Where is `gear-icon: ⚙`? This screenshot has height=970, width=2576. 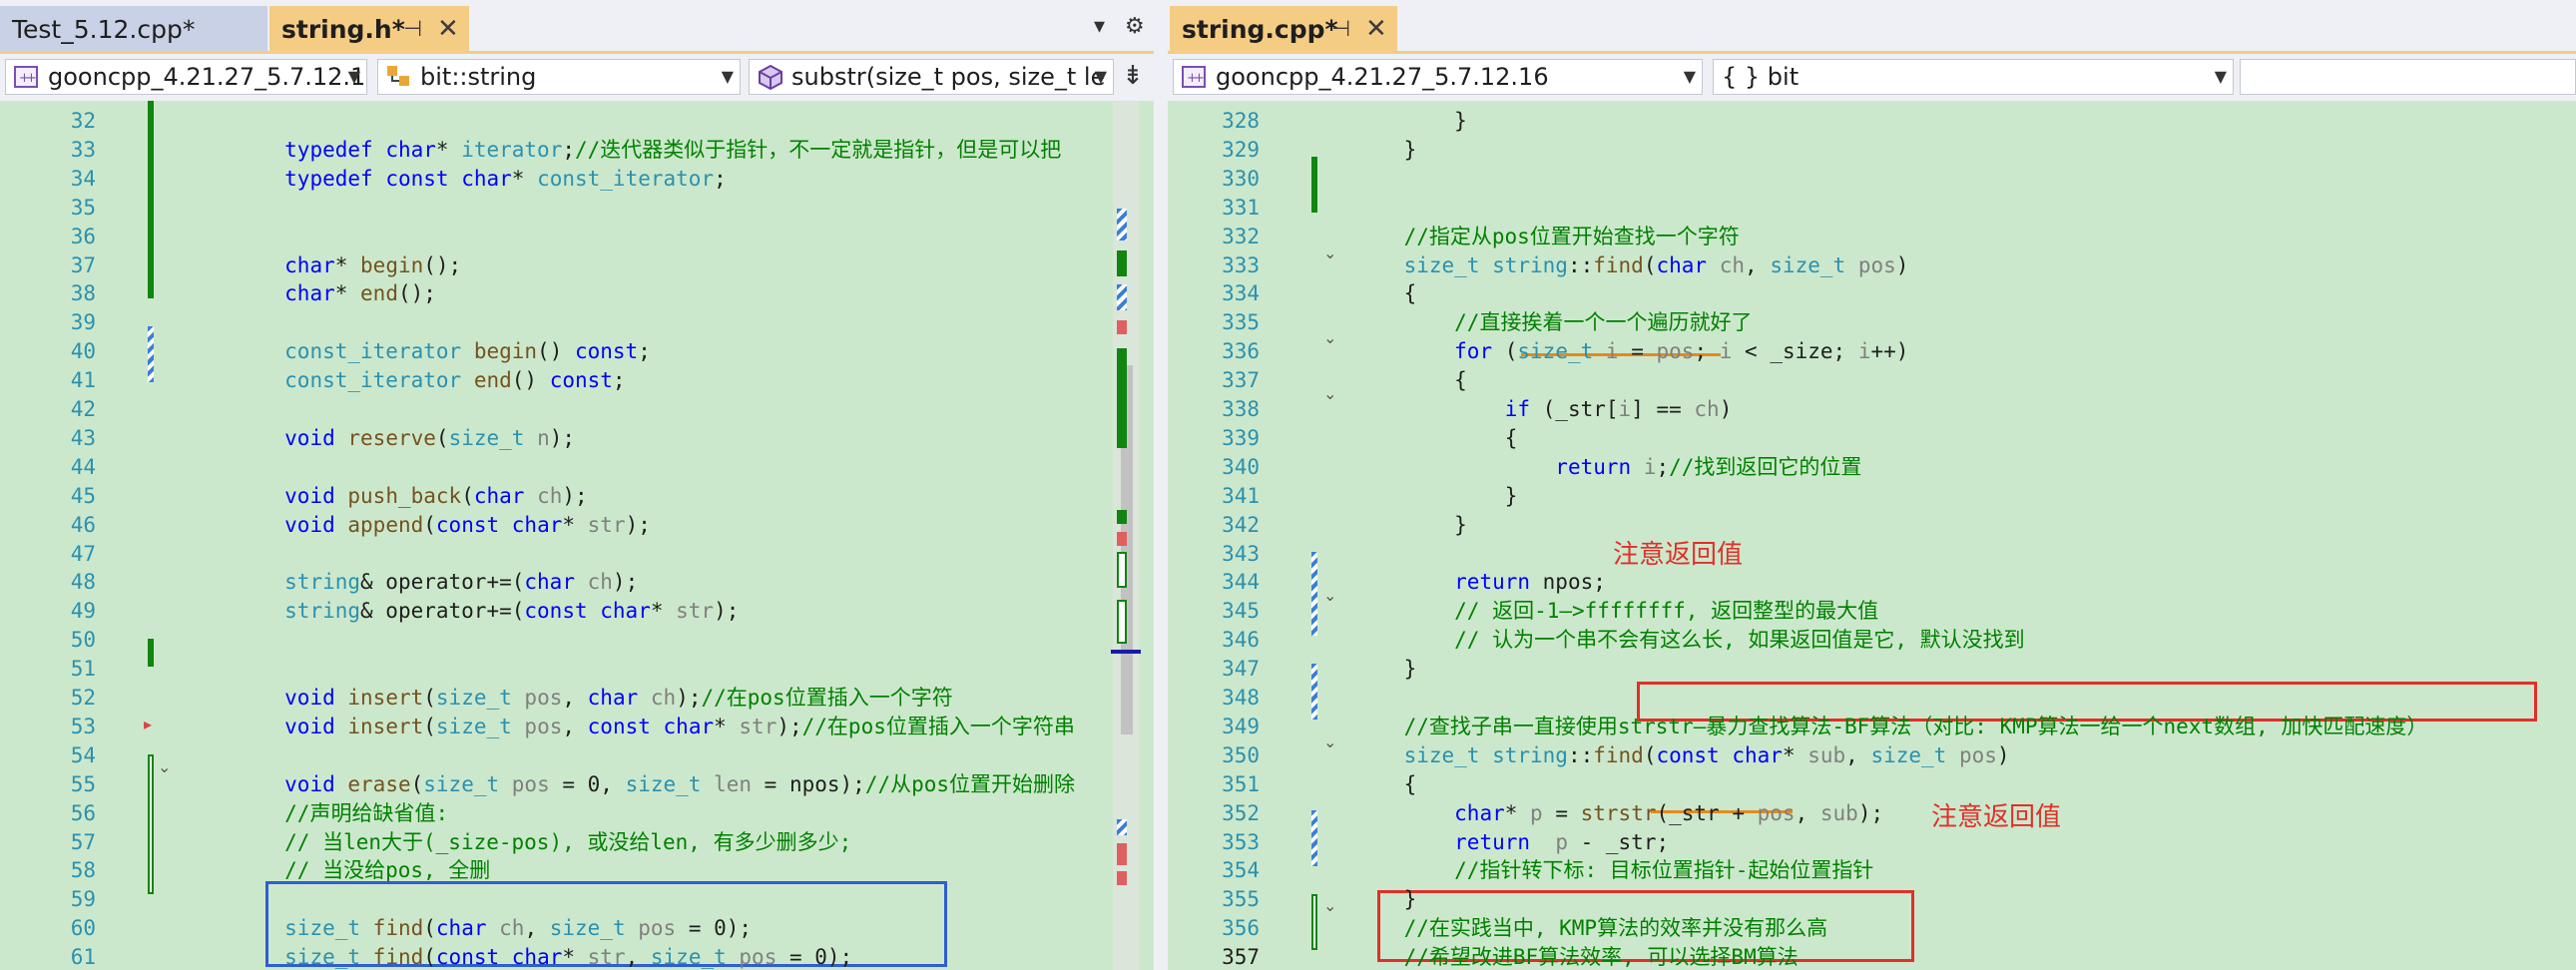 gear-icon: ⚙ is located at coordinates (1135, 26).